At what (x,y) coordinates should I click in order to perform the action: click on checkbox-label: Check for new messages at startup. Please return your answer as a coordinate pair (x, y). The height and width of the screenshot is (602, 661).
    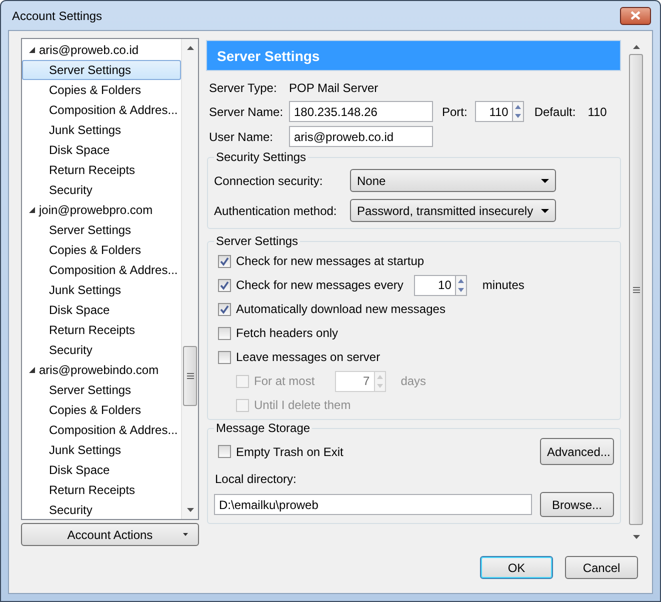
    Looking at the image, I should click on (330, 261).